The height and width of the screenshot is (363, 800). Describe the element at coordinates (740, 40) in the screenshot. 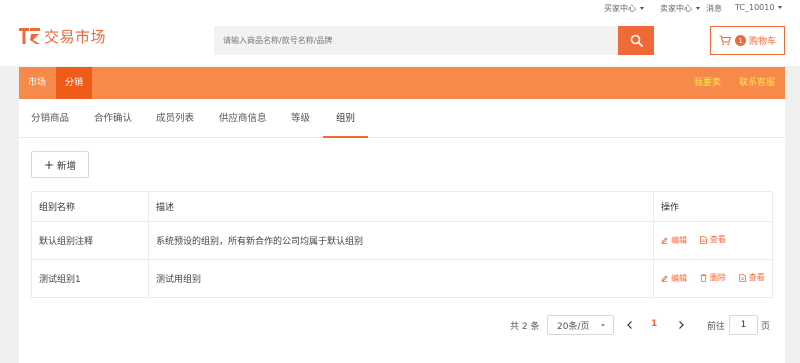

I see `cart-count-badge: 1` at that location.